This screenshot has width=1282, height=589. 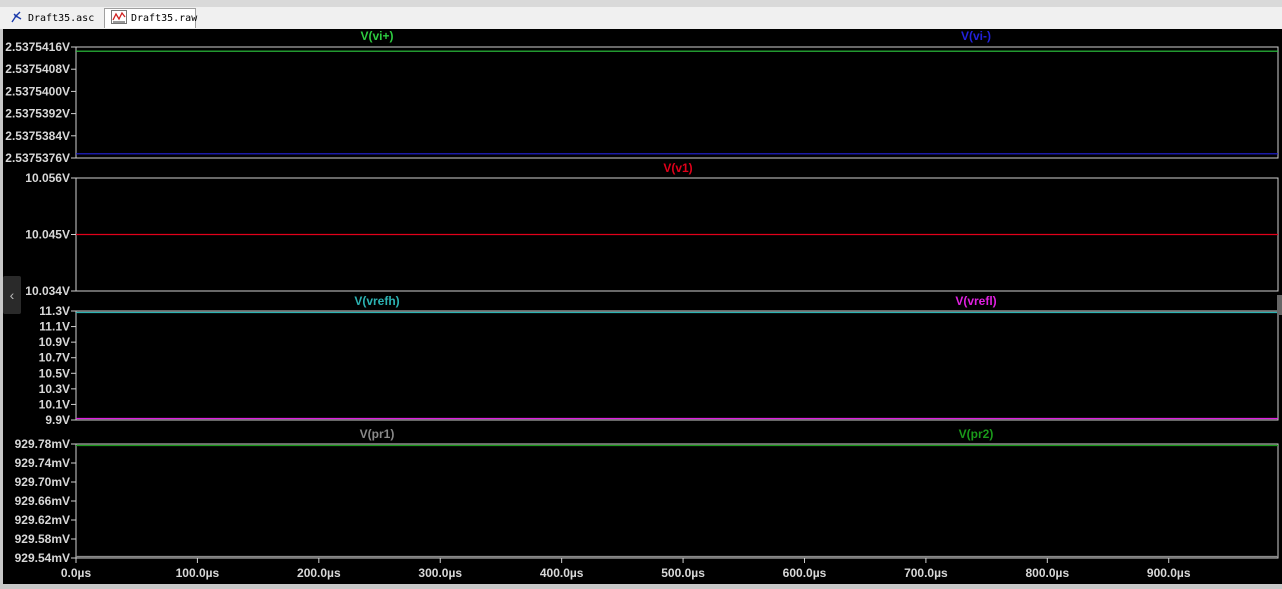 I want to click on trace-label-V(pr2): V(pr2), so click(x=976, y=434).